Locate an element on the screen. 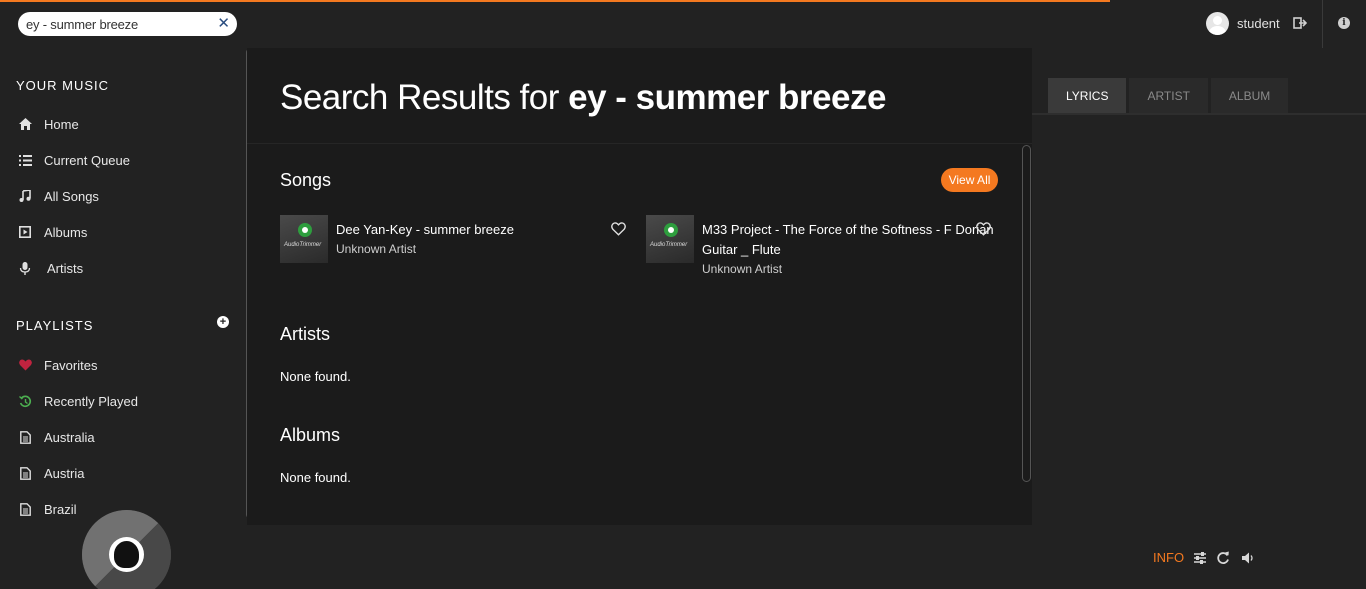 The image size is (1366, 589). album-icon is located at coordinates (25, 232).